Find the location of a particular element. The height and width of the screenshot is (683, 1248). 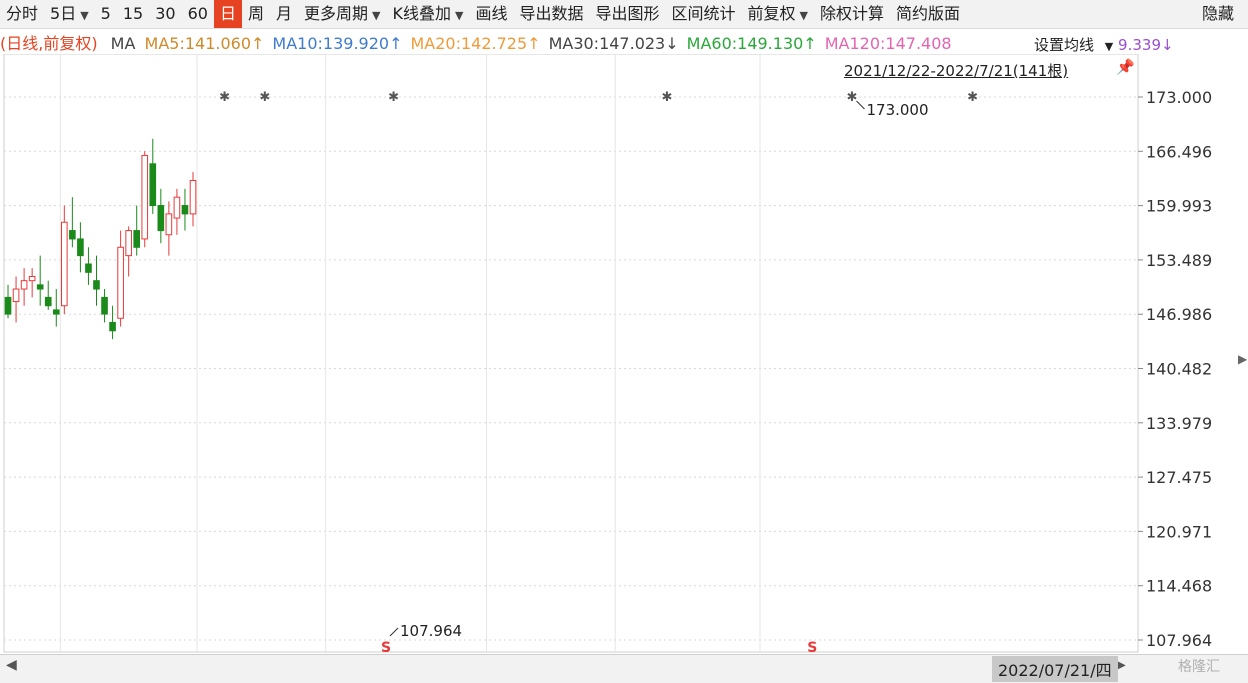

toolbar-item-label: 日 is located at coordinates (227, 13).